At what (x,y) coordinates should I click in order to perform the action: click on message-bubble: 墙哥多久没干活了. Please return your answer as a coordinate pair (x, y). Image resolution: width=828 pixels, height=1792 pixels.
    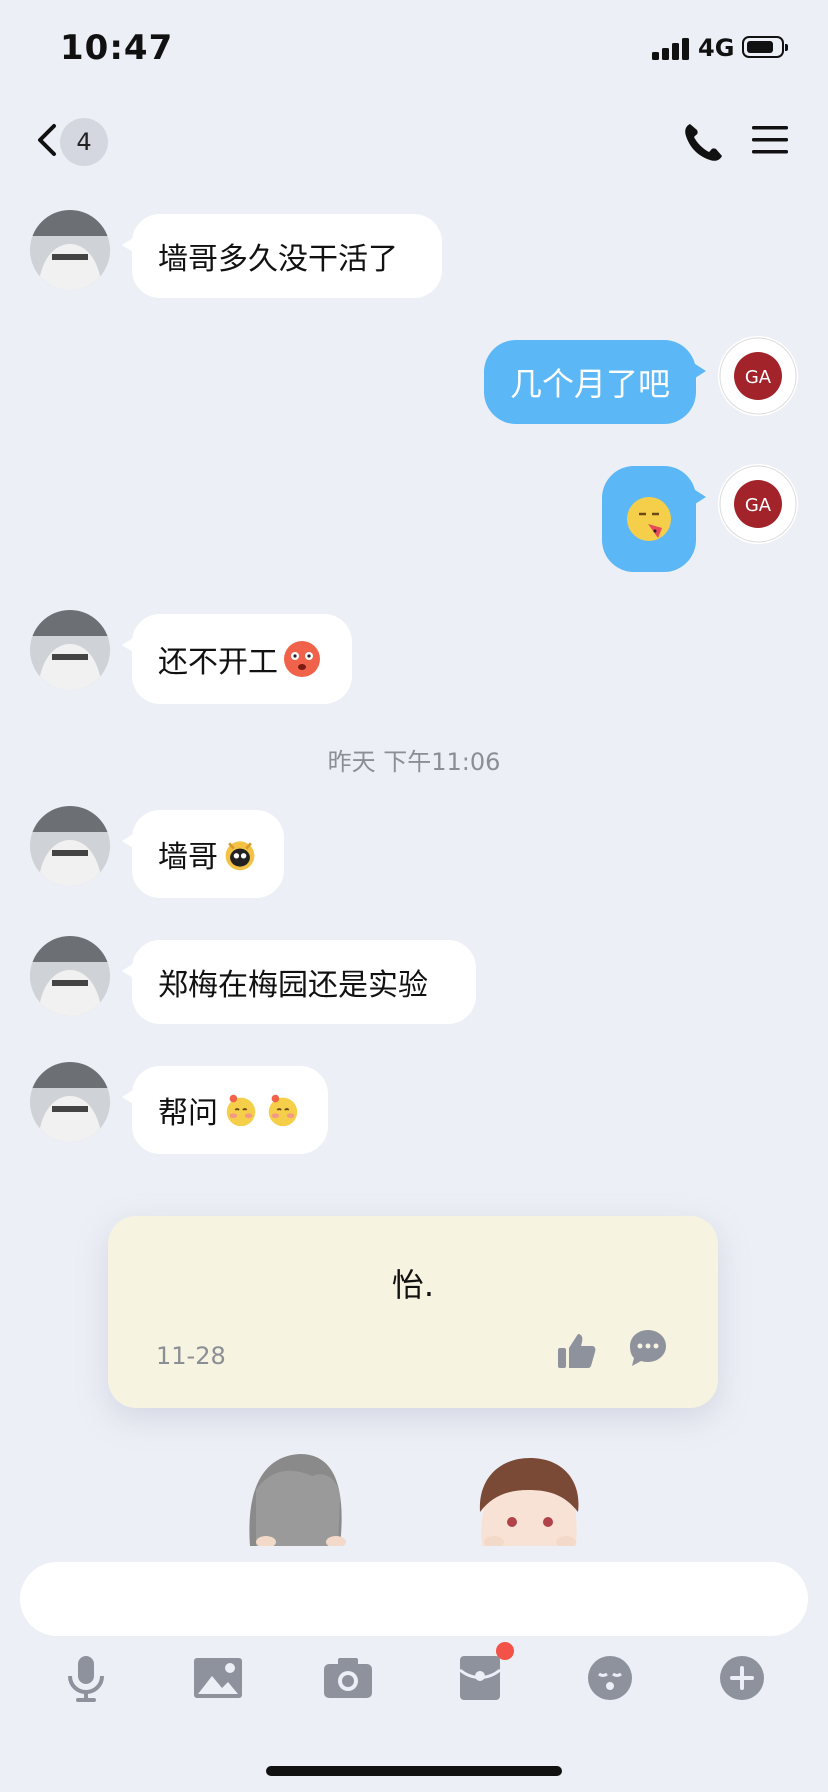
    Looking at the image, I should click on (282, 256).